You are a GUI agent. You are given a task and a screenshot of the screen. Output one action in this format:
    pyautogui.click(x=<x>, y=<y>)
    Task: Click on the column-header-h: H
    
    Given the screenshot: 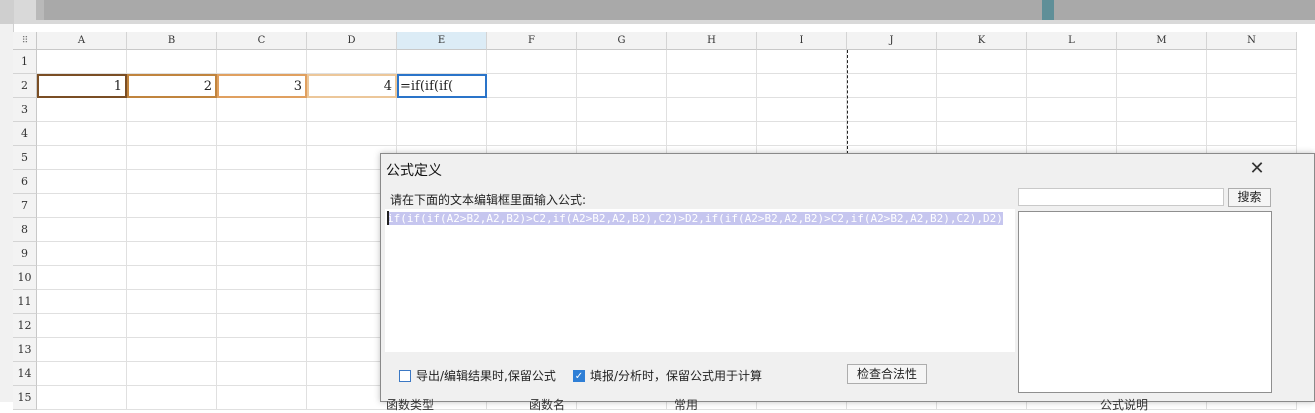 What is the action you would take?
    pyautogui.click(x=712, y=41)
    